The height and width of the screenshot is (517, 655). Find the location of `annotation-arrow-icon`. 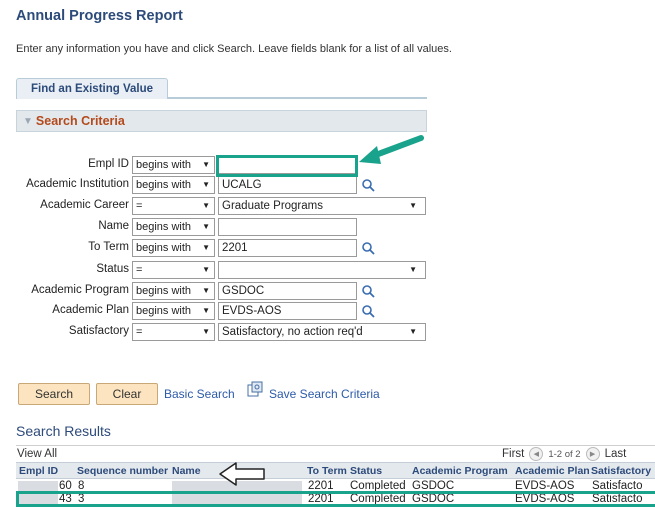

annotation-arrow-icon is located at coordinates (391, 149).